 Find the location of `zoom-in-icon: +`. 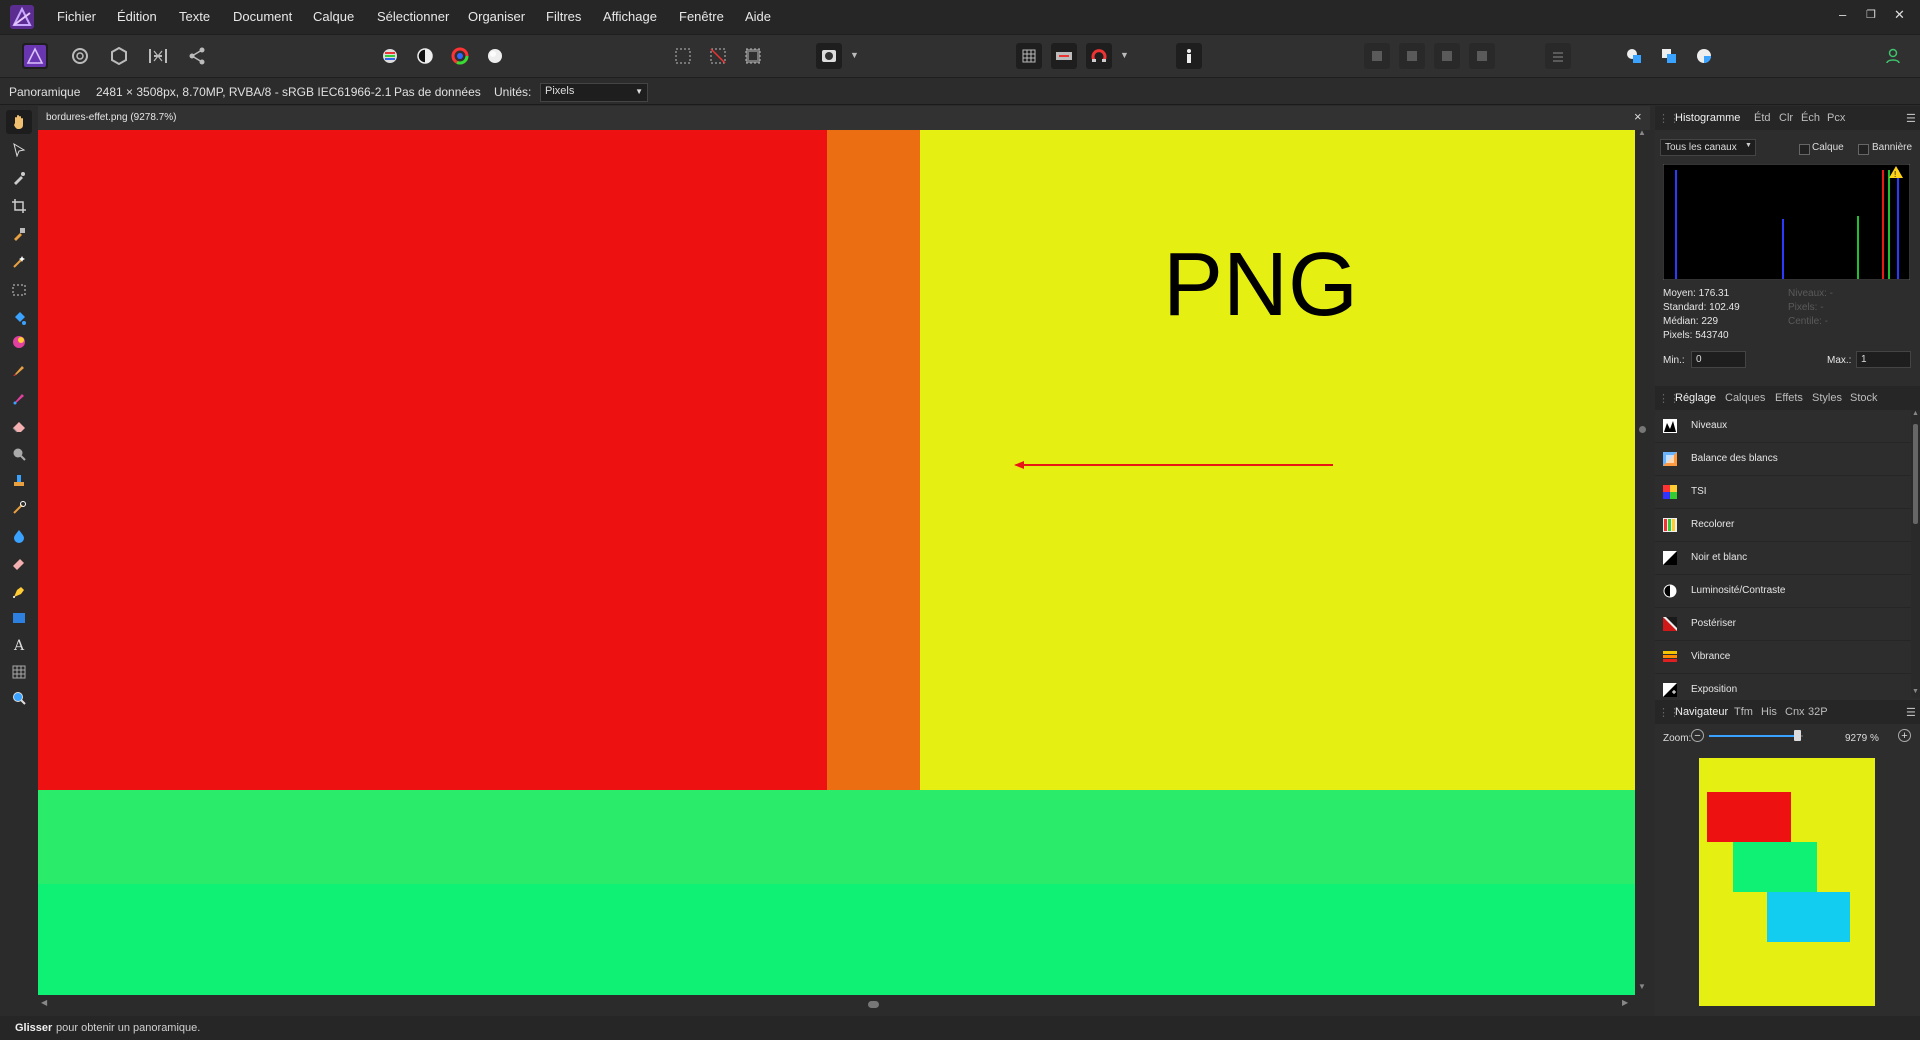

zoom-in-icon: + is located at coordinates (1904, 735).